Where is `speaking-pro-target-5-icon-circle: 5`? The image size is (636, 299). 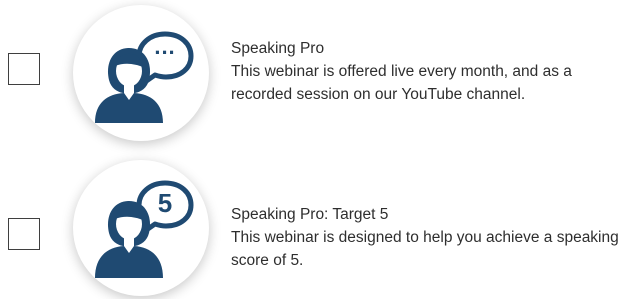 speaking-pro-target-5-icon-circle: 5 is located at coordinates (141, 228).